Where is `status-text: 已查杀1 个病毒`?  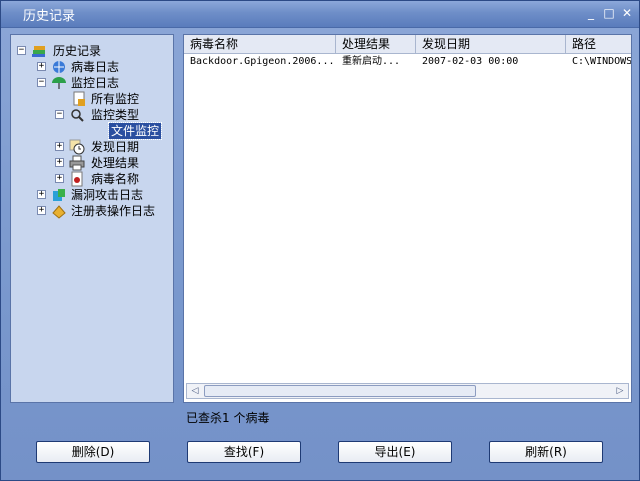
status-text: 已查杀1 个病毒 is located at coordinates (228, 418).